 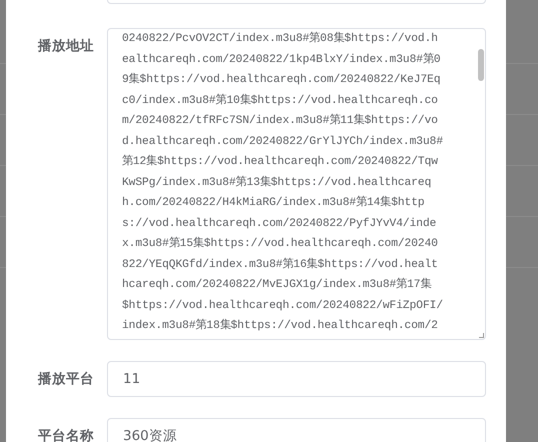 What do you see at coordinates (296, 379) in the screenshot?
I see `input-field: 11` at bounding box center [296, 379].